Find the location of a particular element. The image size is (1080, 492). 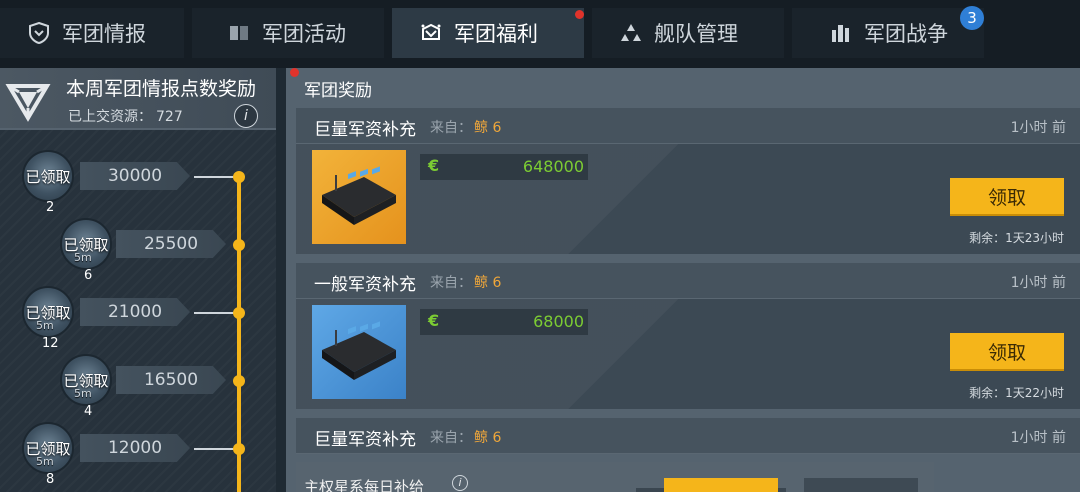

info-button: i is located at coordinates (246, 116).